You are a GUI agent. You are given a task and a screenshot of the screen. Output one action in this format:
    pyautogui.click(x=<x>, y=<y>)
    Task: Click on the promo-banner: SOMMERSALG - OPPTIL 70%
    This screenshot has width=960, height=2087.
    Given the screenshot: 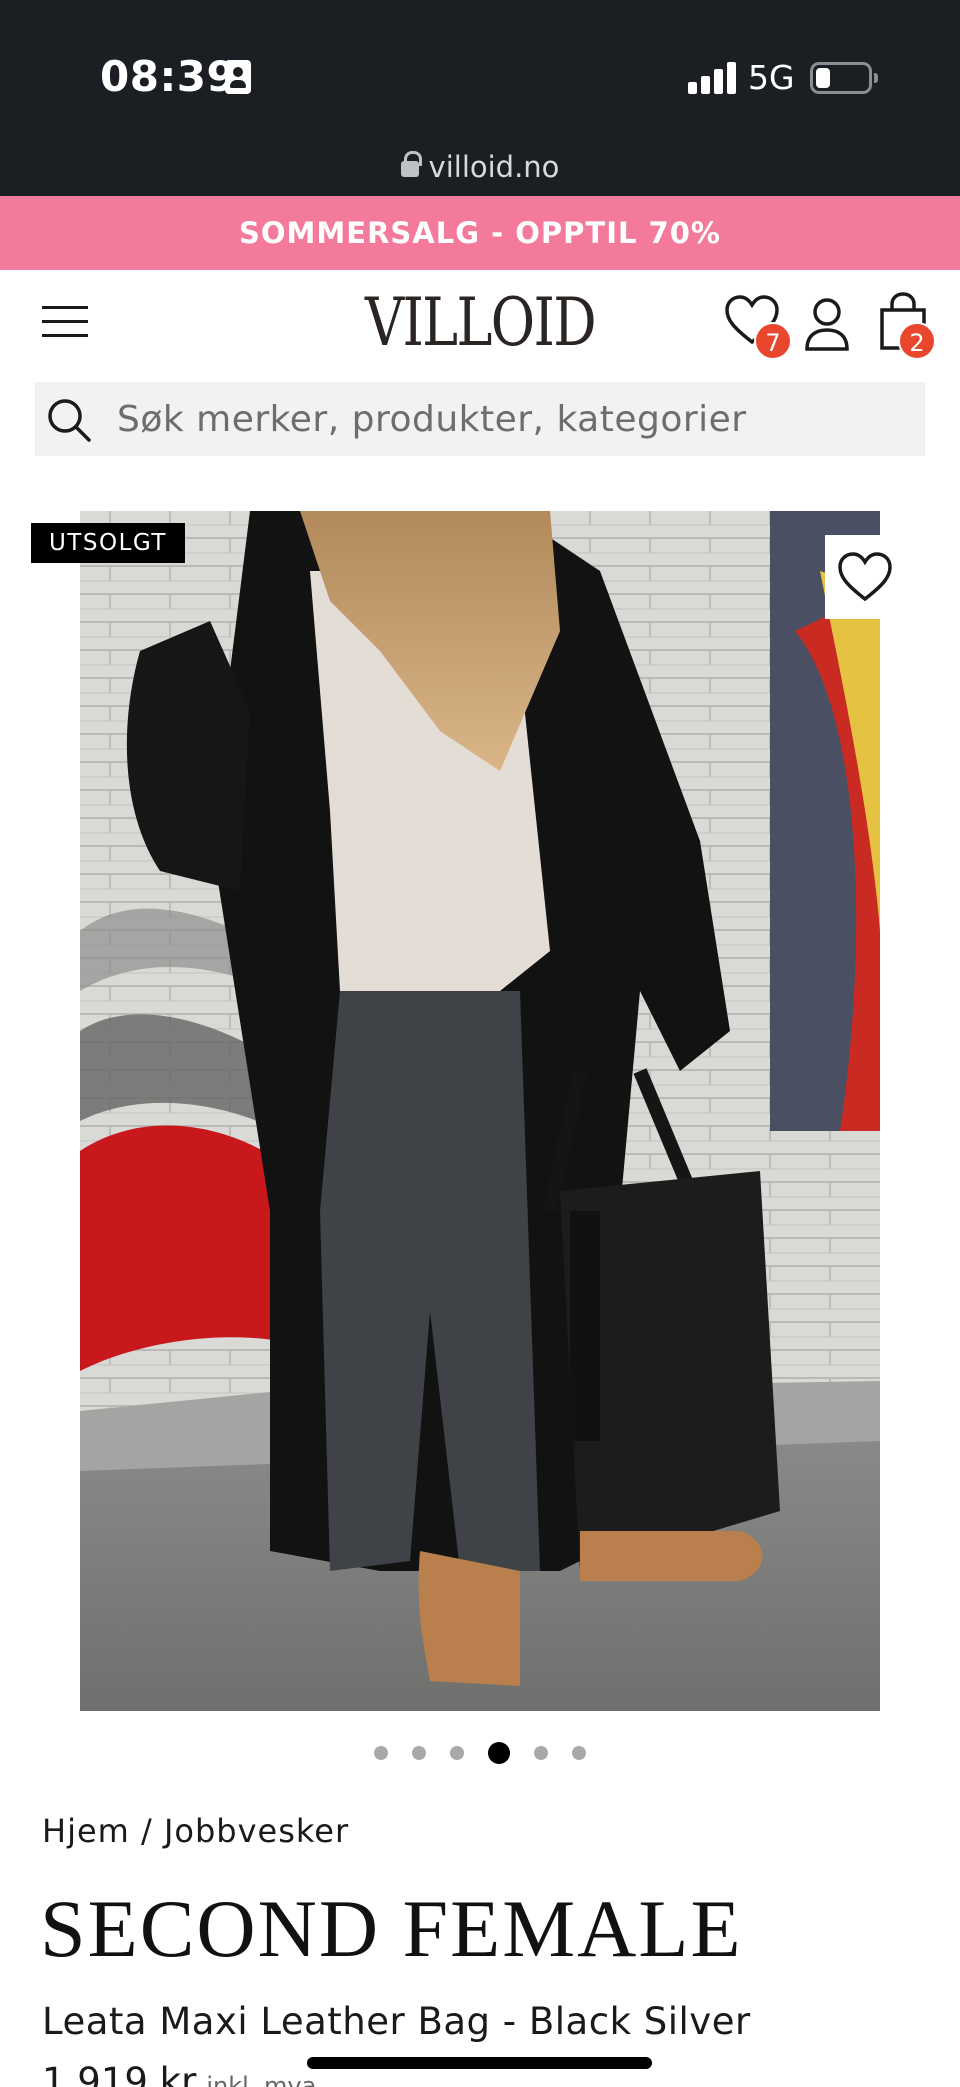 What is the action you would take?
    pyautogui.click(x=480, y=233)
    